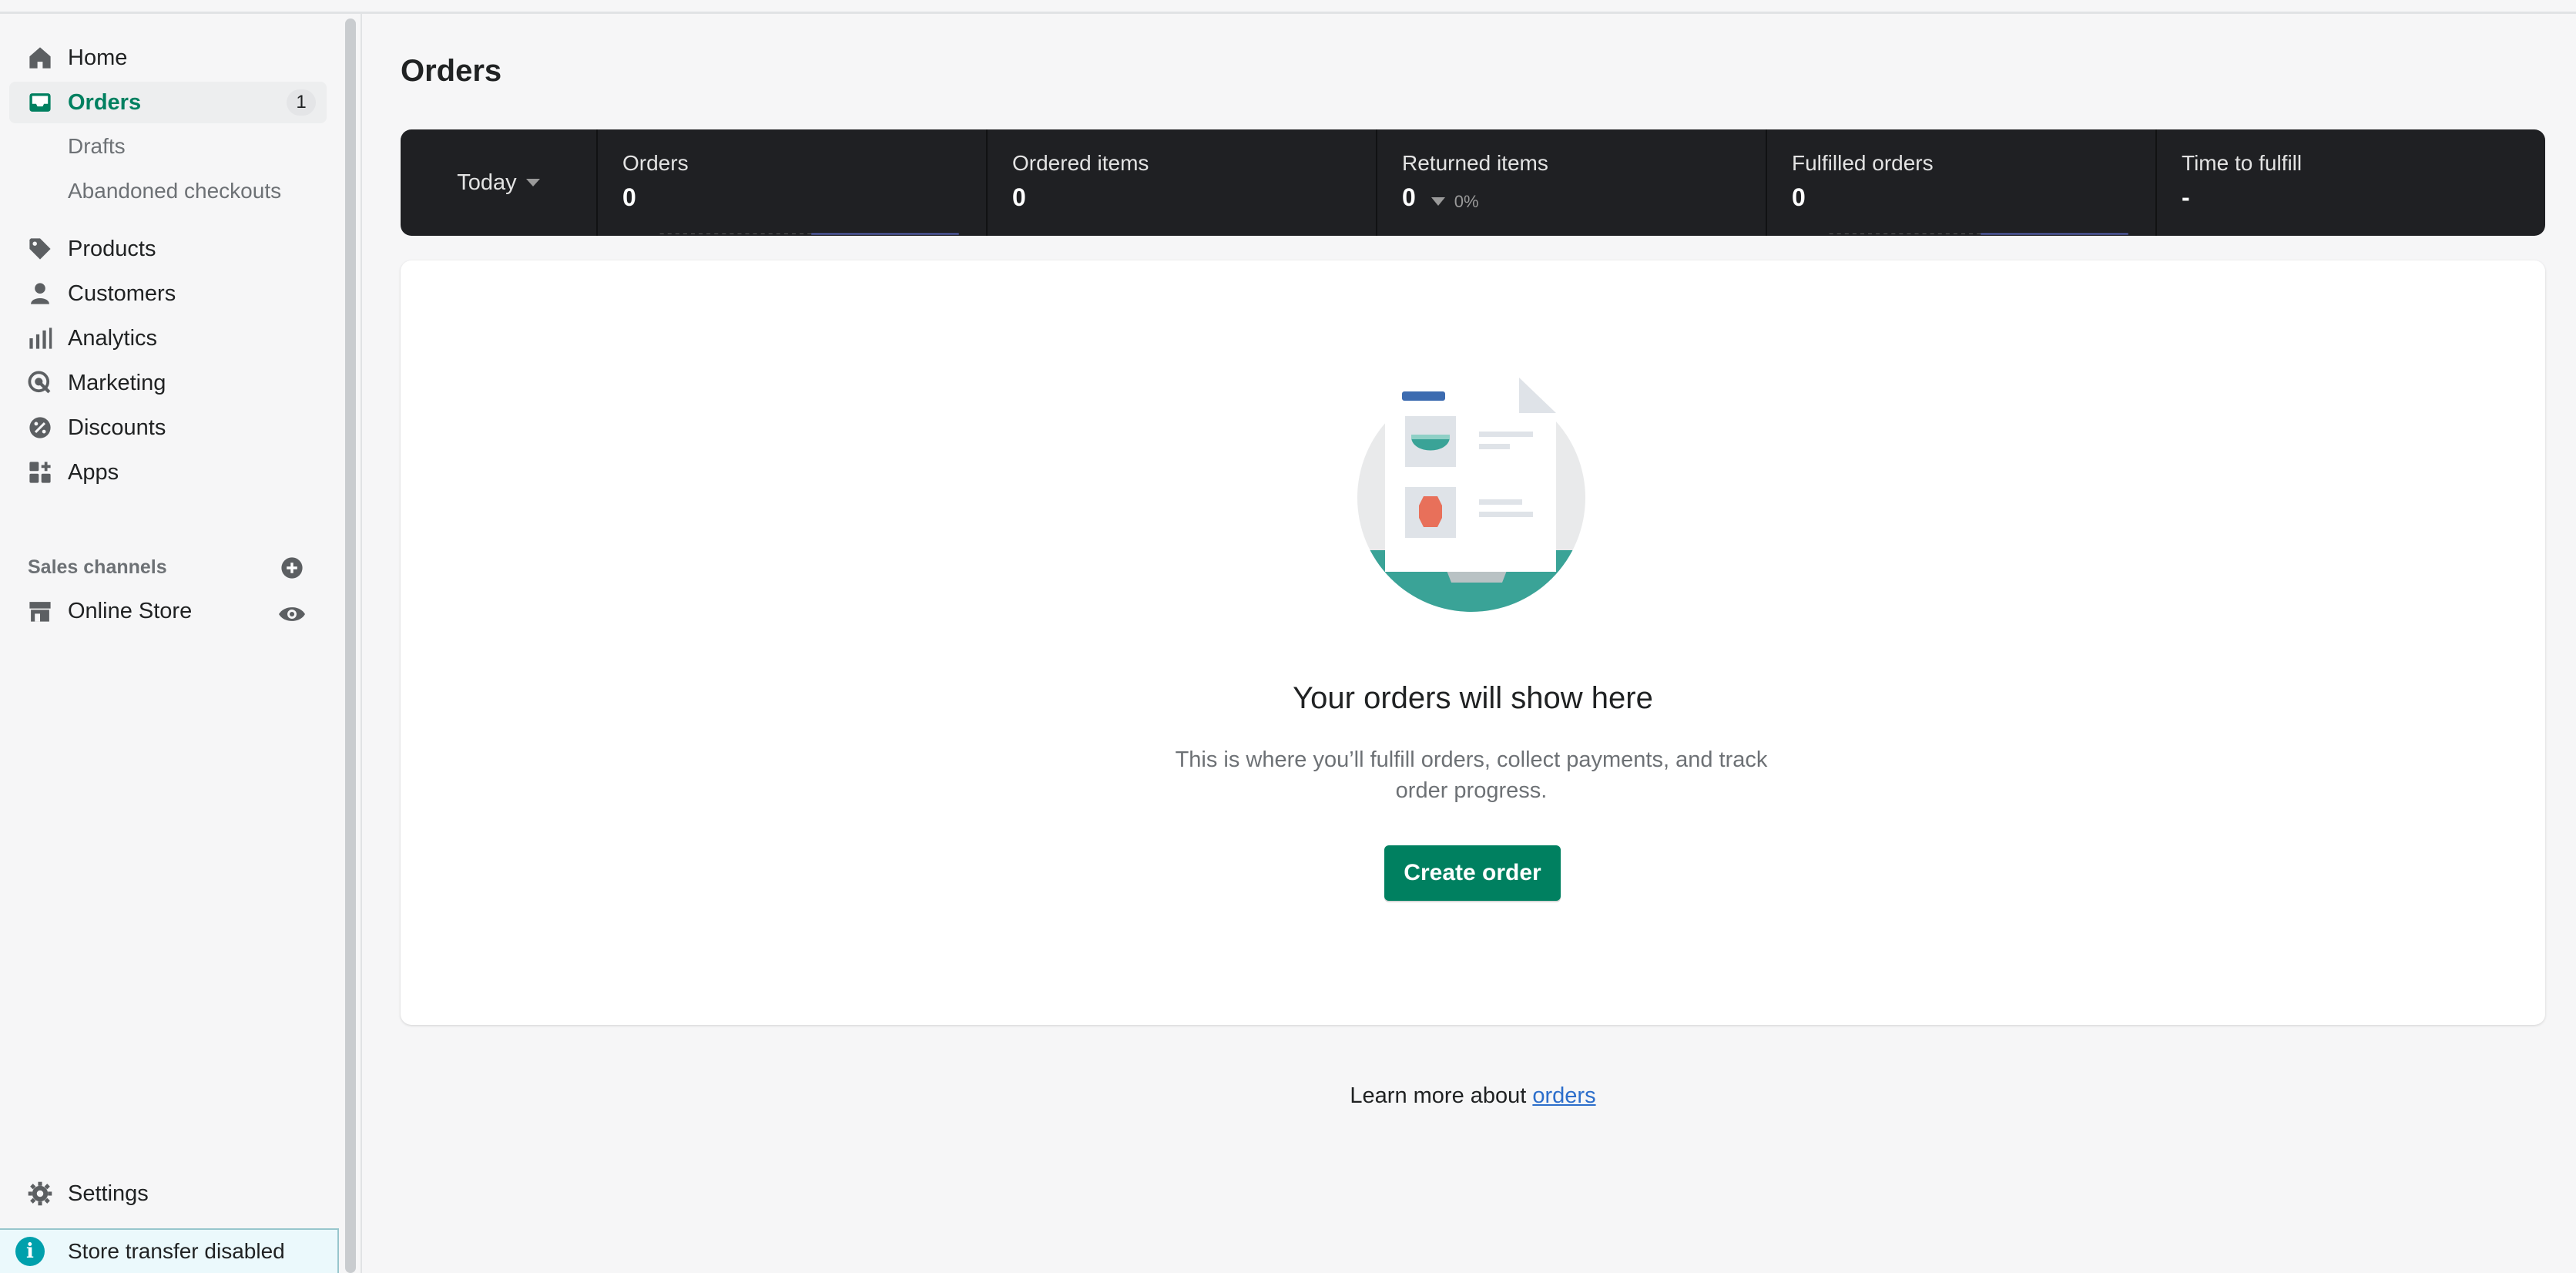  Describe the element at coordinates (1962, 182) in the screenshot. I see `stat-fulfilled-orders: Fulfilled orders 0` at that location.